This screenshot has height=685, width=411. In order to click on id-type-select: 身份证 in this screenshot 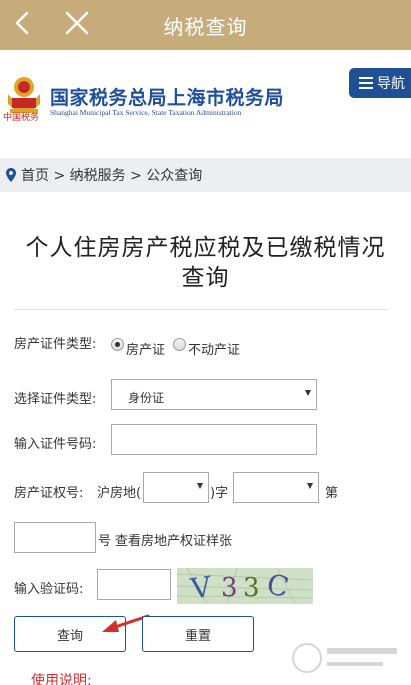, I will do `click(214, 394)`.